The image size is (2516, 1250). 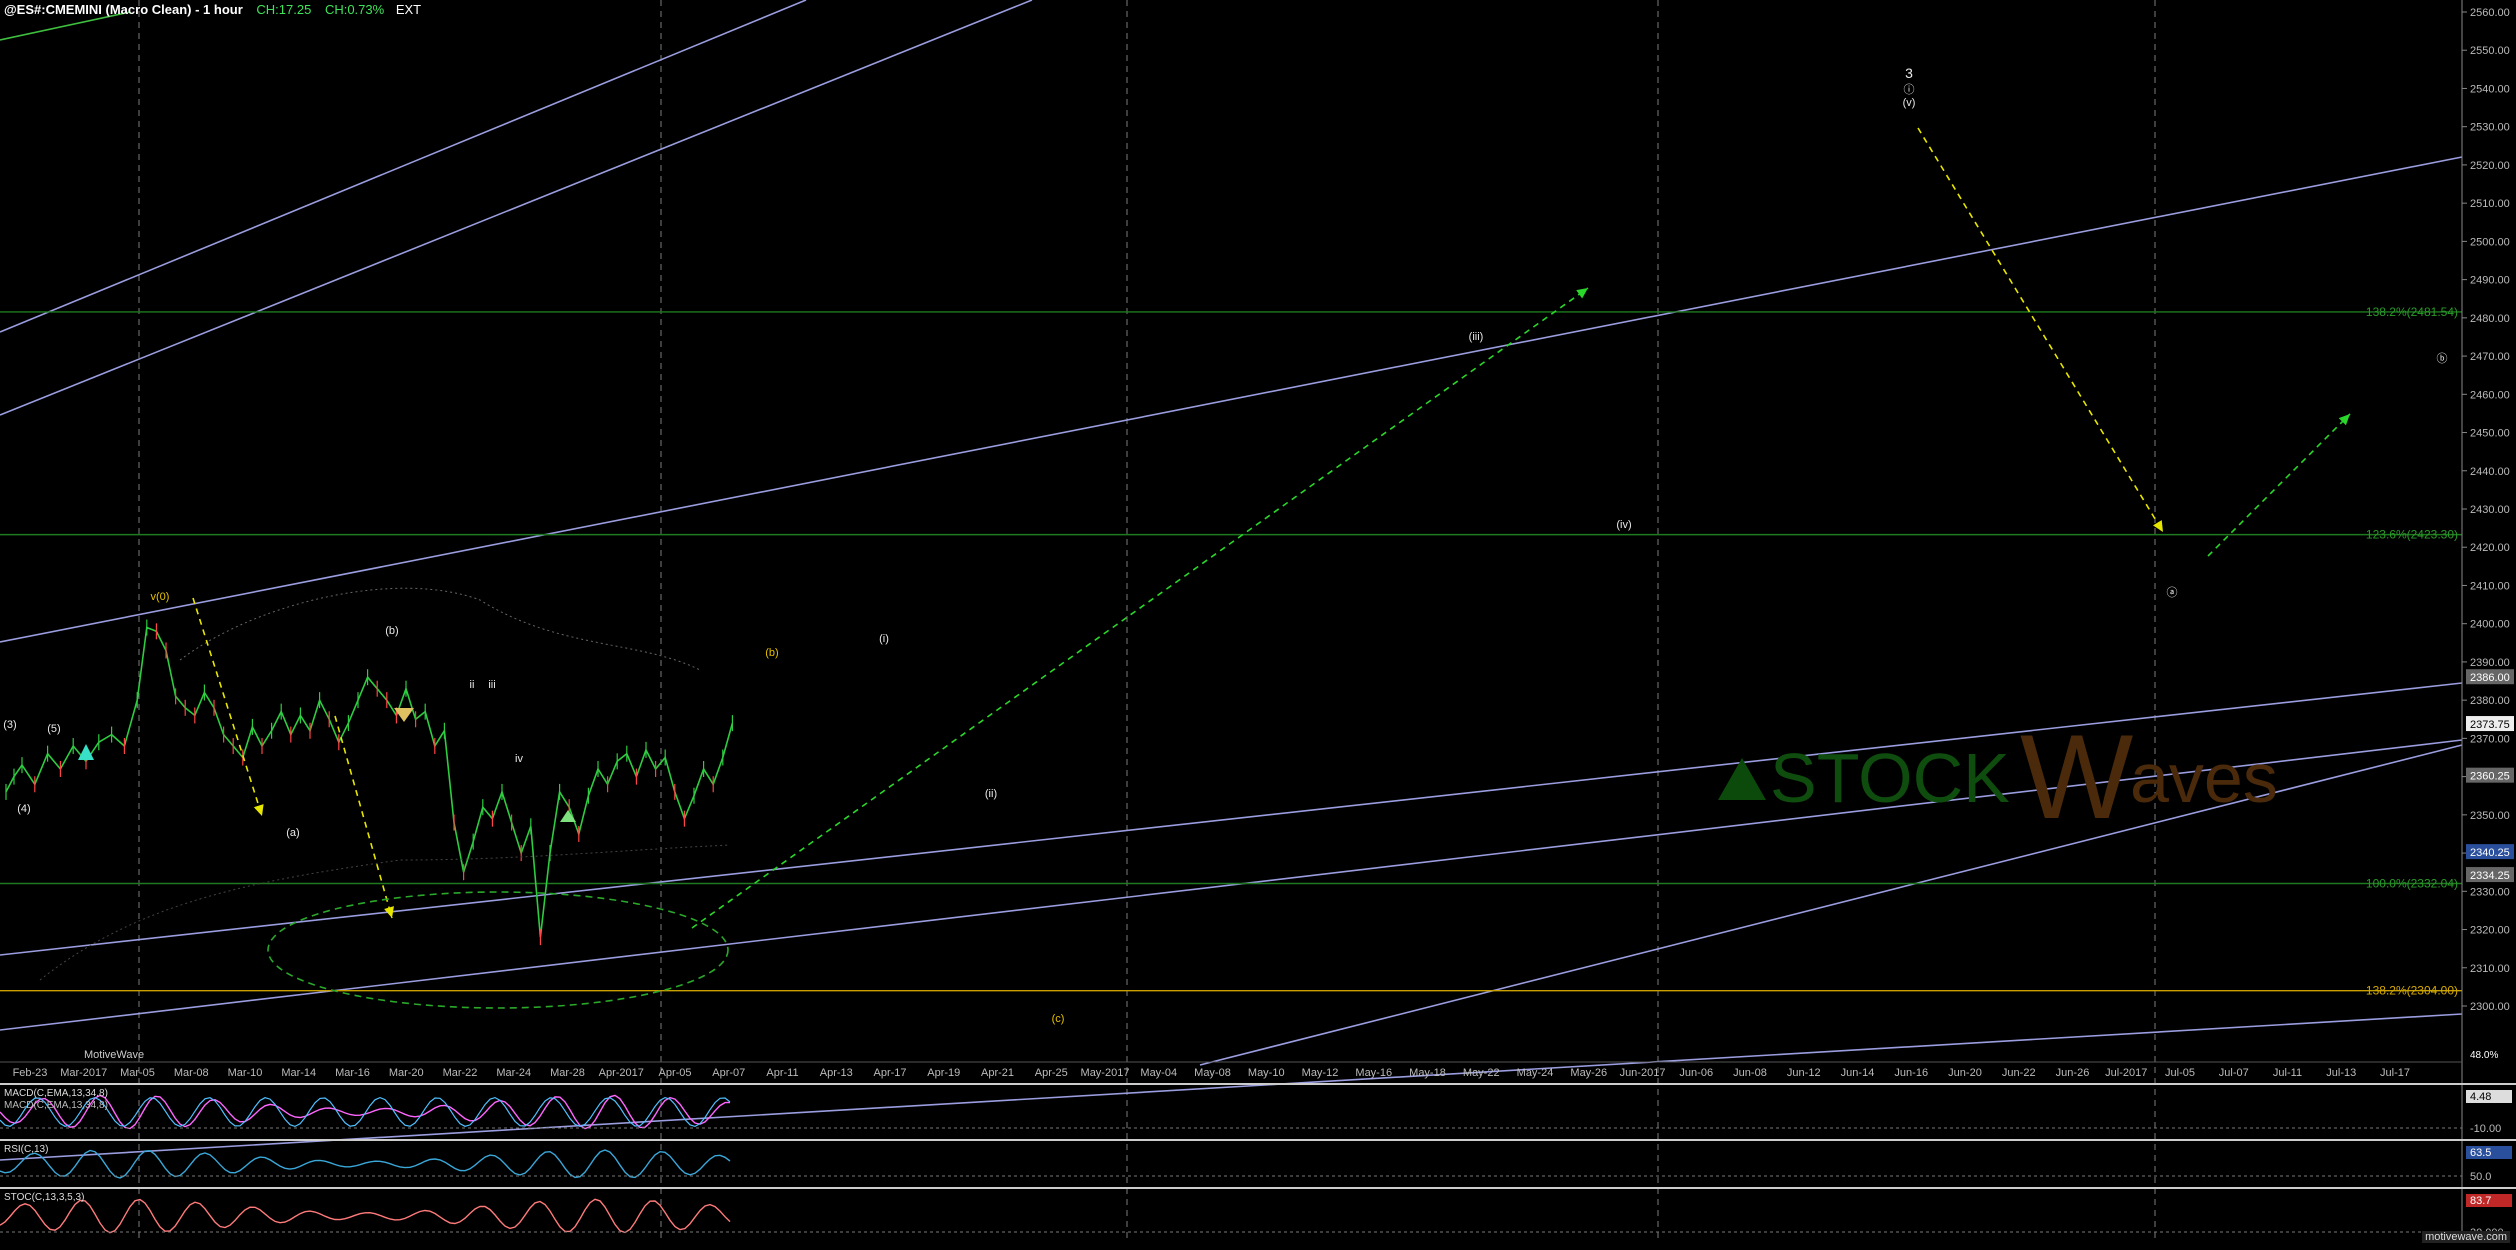 What do you see at coordinates (123, 9) in the screenshot?
I see `symbol-title: @ES#:CMEMINI (Macro Clean) - 1 hour` at bounding box center [123, 9].